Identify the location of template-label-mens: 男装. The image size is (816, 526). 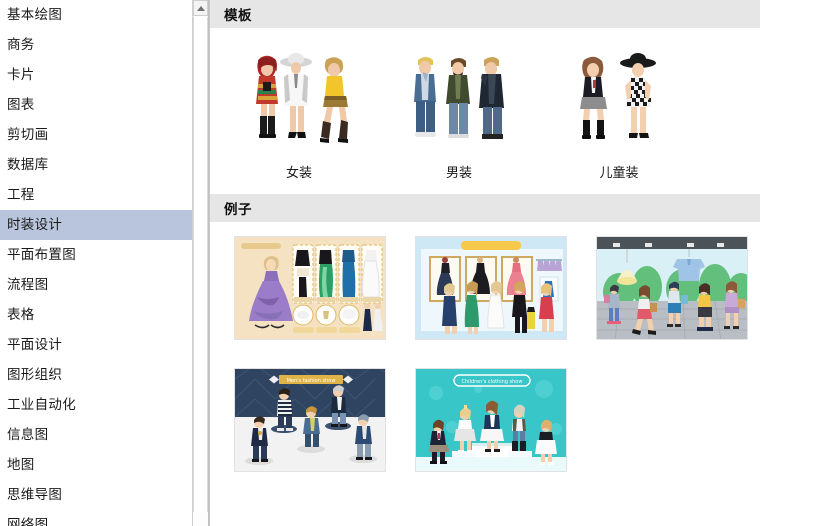
(458, 173).